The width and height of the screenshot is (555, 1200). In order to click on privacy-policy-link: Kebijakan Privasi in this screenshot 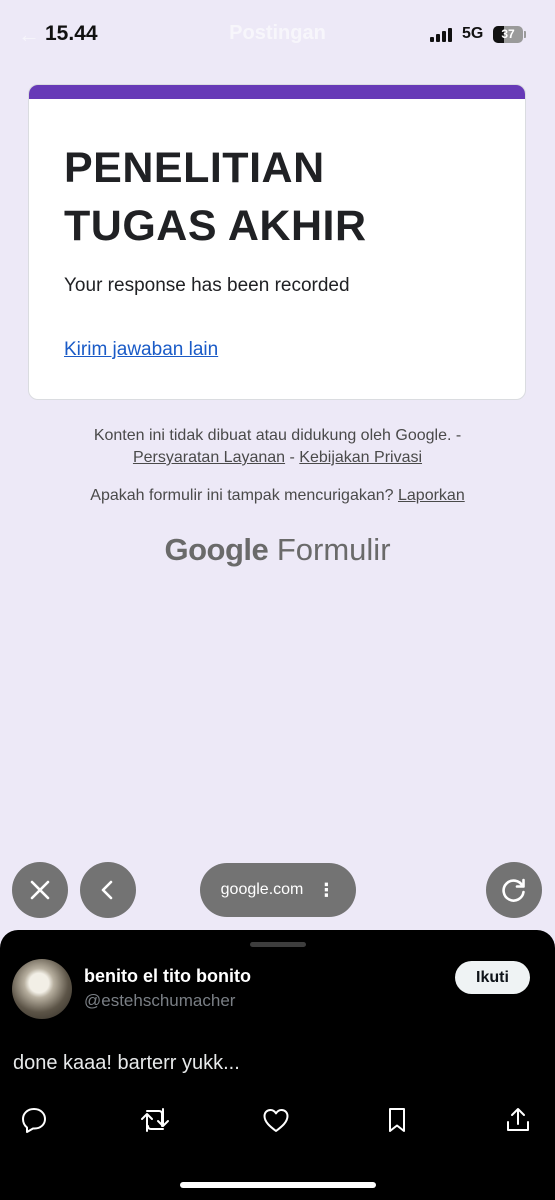, I will do `click(360, 457)`.